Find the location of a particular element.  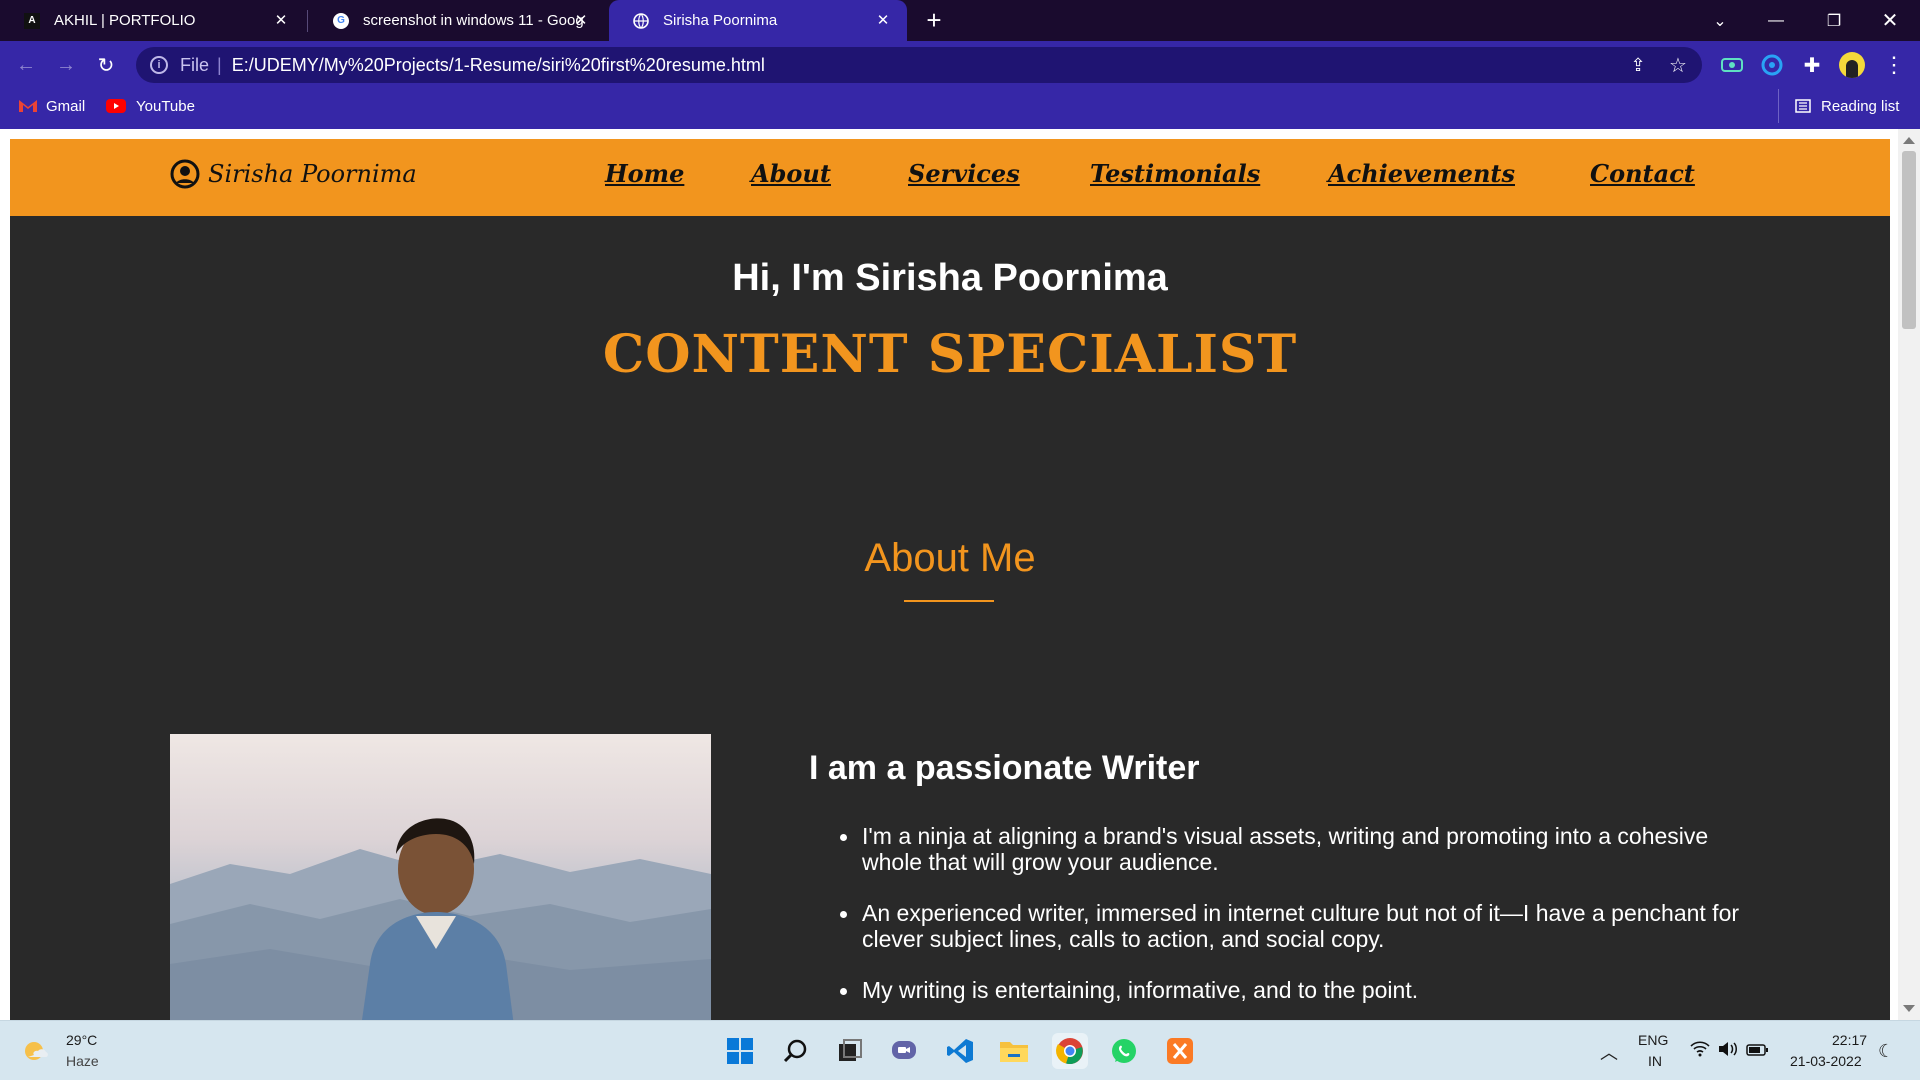

file-explorer-icon is located at coordinates (1014, 1051).